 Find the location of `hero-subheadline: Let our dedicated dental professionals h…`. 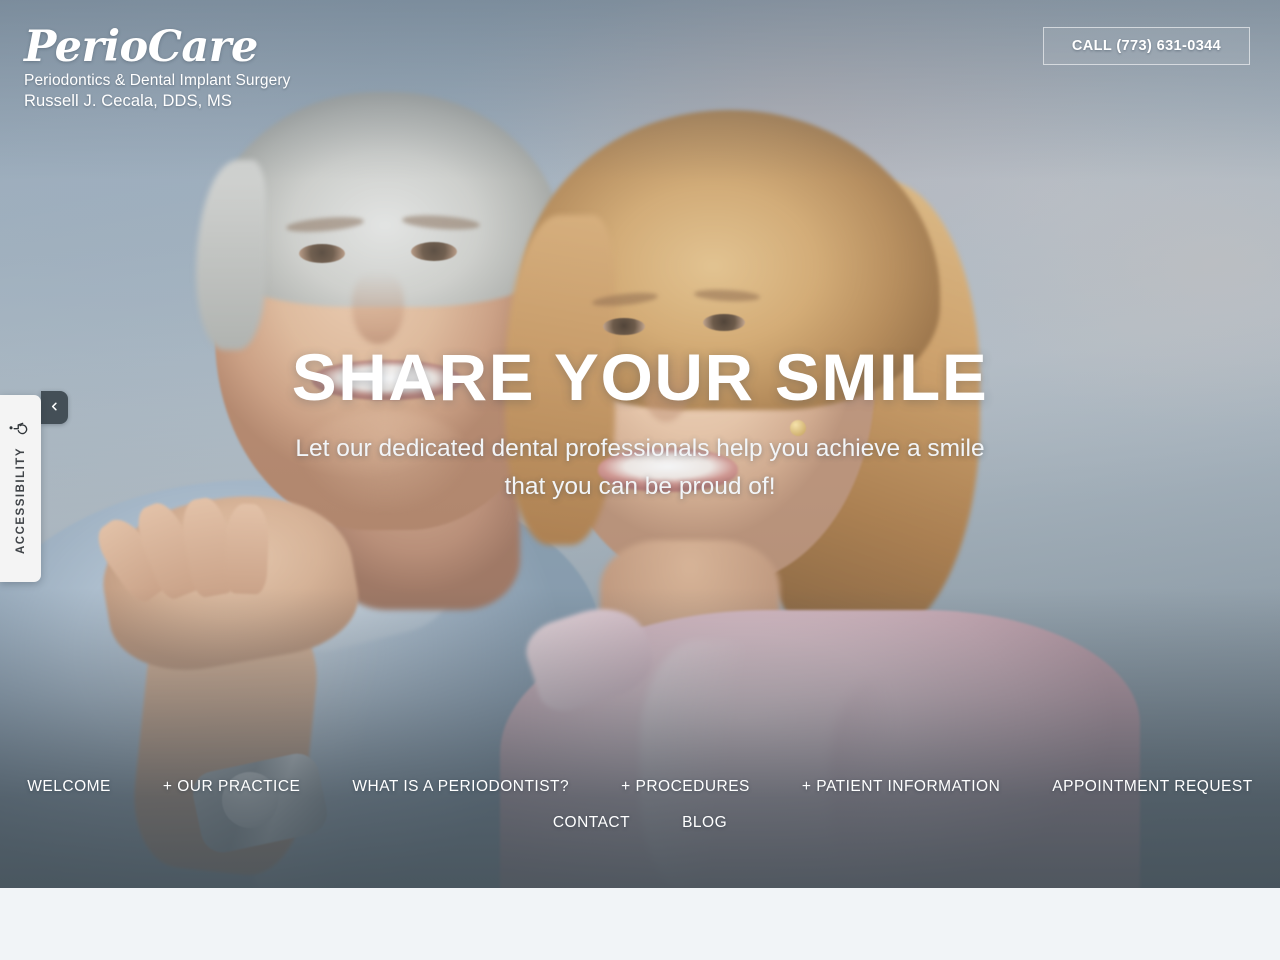

hero-subheadline: Let our dedicated dental professionals h… is located at coordinates (640, 468).